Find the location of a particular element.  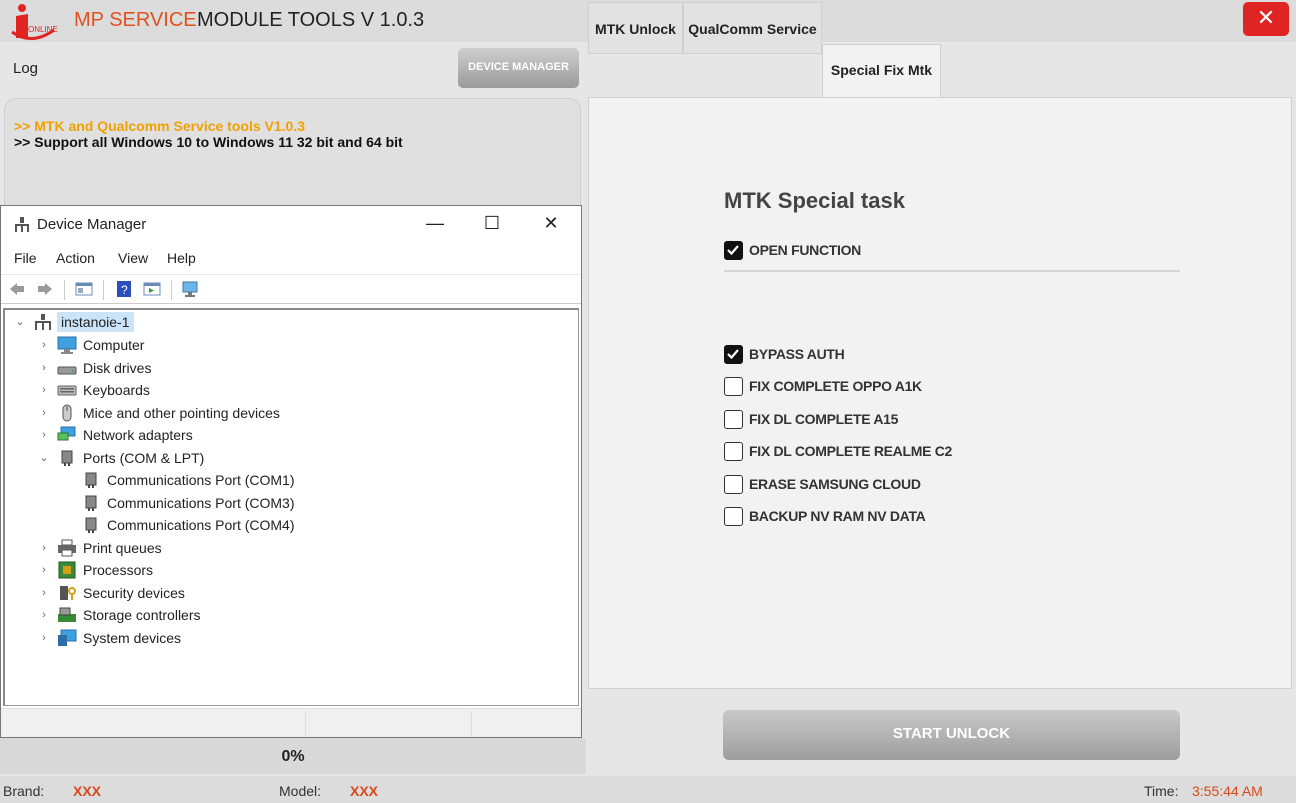

tree-item-label: Security devices is located at coordinates (134, 593).